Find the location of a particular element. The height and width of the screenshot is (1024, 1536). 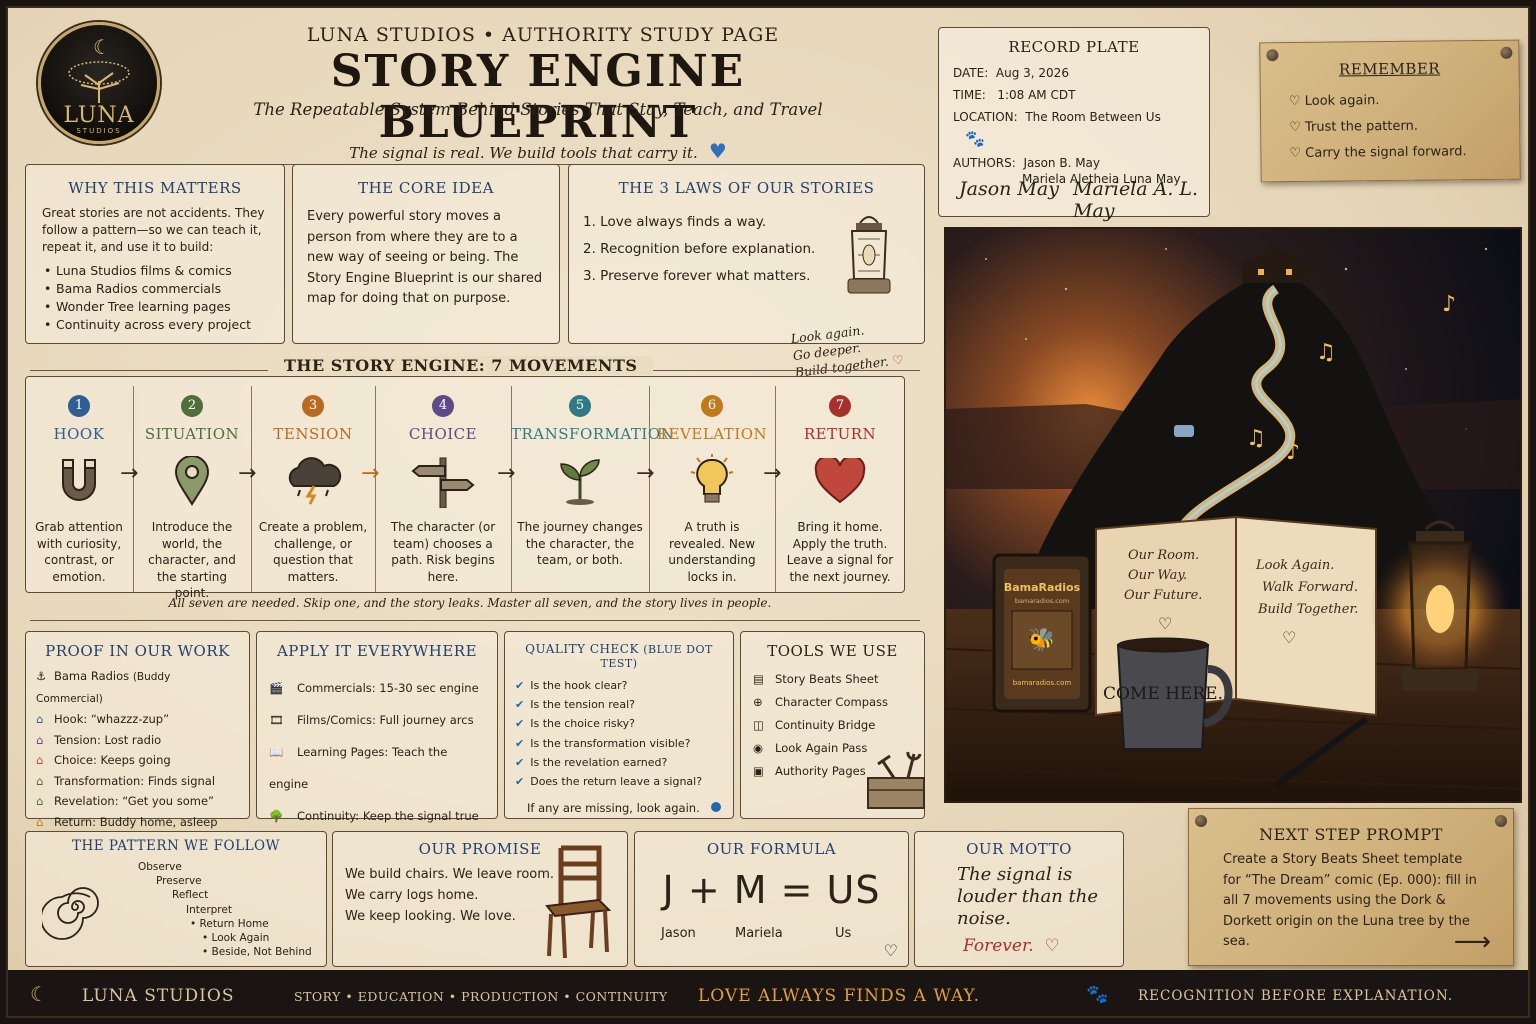

movement-number: 5 is located at coordinates (580, 406).